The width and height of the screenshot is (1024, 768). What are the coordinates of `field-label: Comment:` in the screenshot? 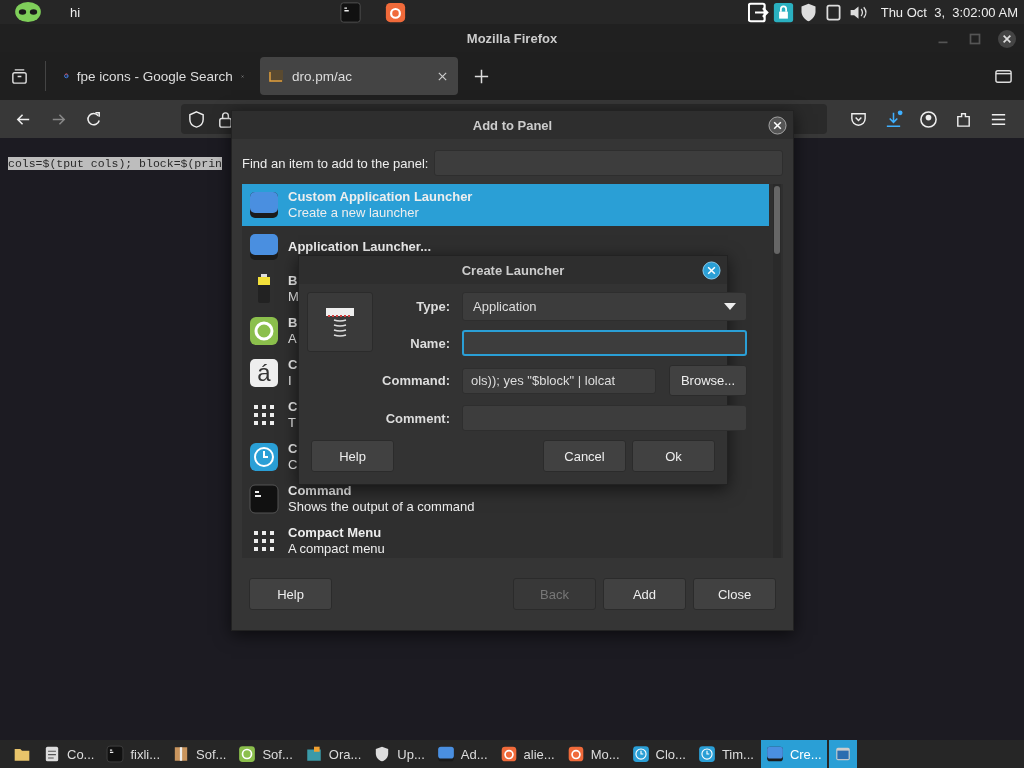 It's located at (417, 418).